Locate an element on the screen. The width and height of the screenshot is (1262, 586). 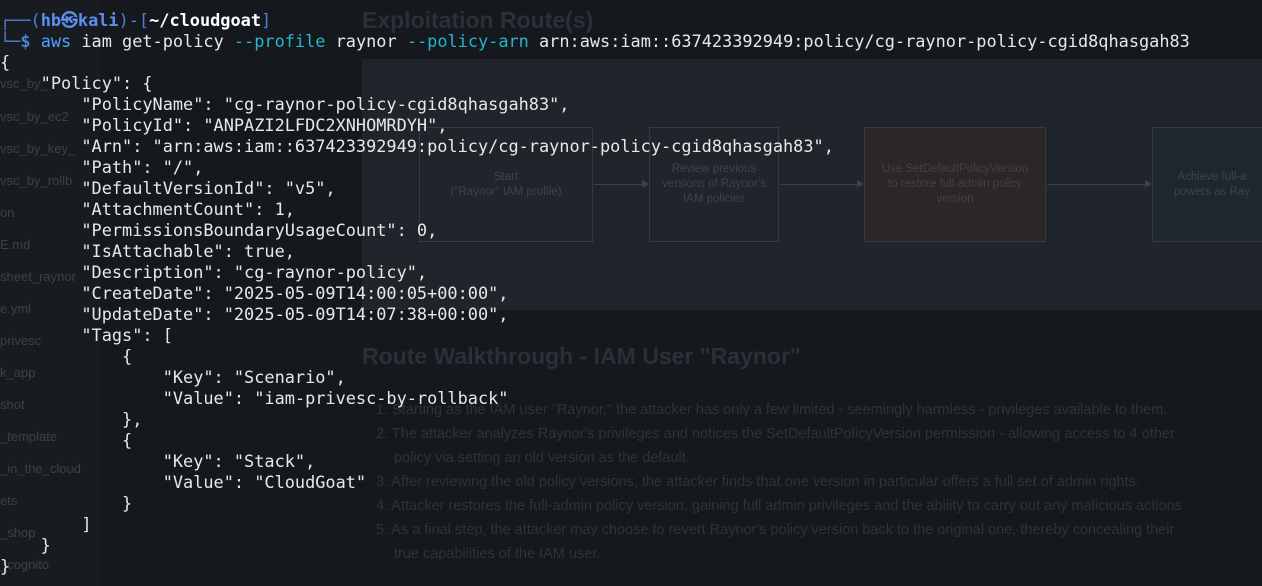
output-line: "PolicyId": "ANPAZI2LFDC2XNHOMRDYH", is located at coordinates (224, 125).